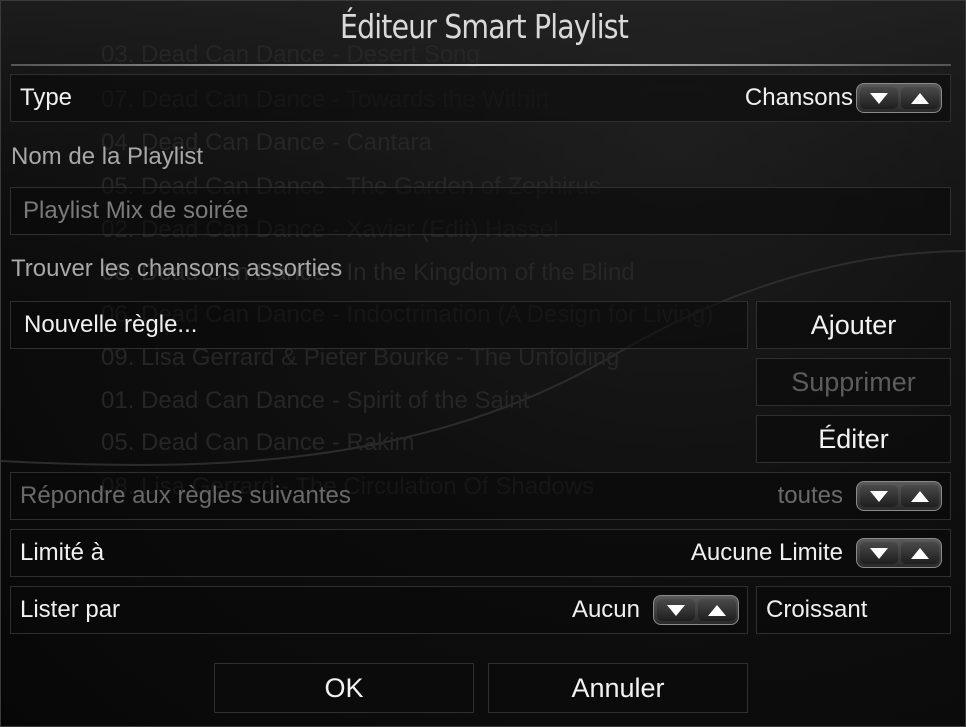  What do you see at coordinates (379, 610) in the screenshot?
I see `order-row: Lister par Aucun` at bounding box center [379, 610].